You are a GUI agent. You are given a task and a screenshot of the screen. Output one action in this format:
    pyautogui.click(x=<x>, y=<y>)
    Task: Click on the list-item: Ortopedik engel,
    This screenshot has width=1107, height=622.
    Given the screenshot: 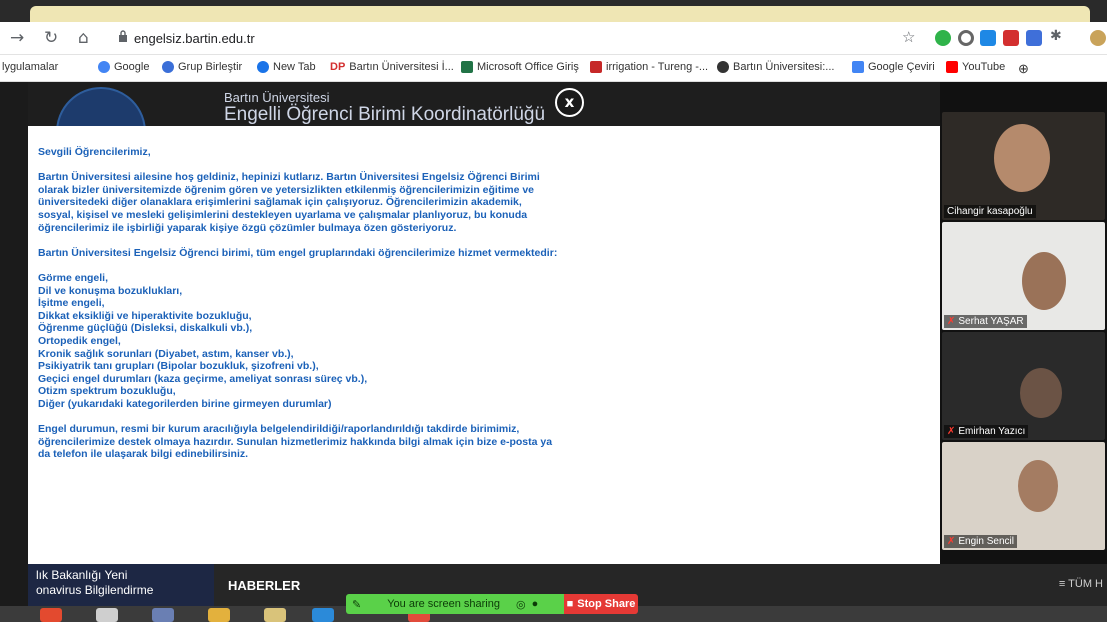 What is the action you would take?
    pyautogui.click(x=79, y=340)
    